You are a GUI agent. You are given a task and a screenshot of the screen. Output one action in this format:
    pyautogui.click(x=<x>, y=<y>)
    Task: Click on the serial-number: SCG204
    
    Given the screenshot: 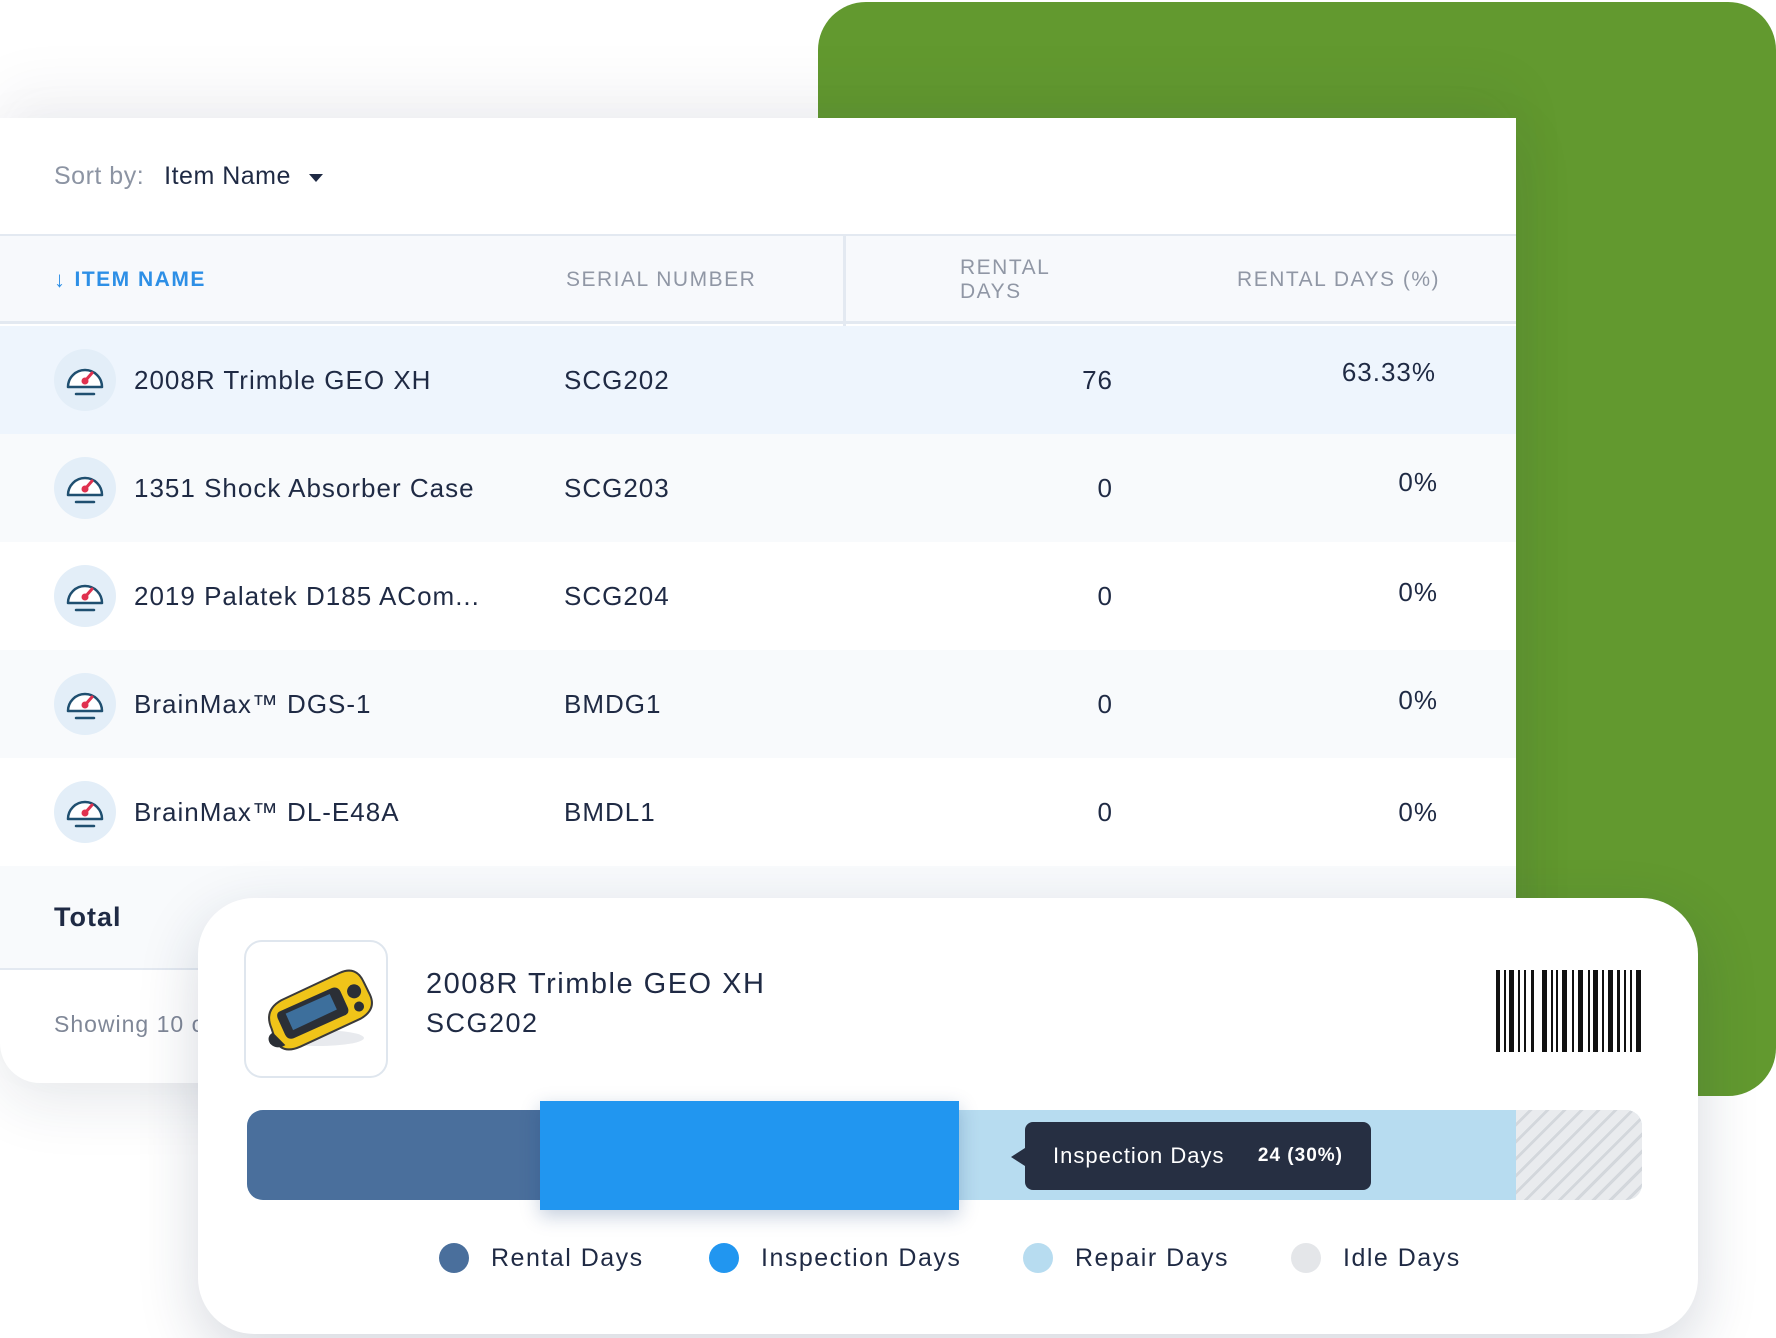 What is the action you would take?
    pyautogui.click(x=617, y=595)
    